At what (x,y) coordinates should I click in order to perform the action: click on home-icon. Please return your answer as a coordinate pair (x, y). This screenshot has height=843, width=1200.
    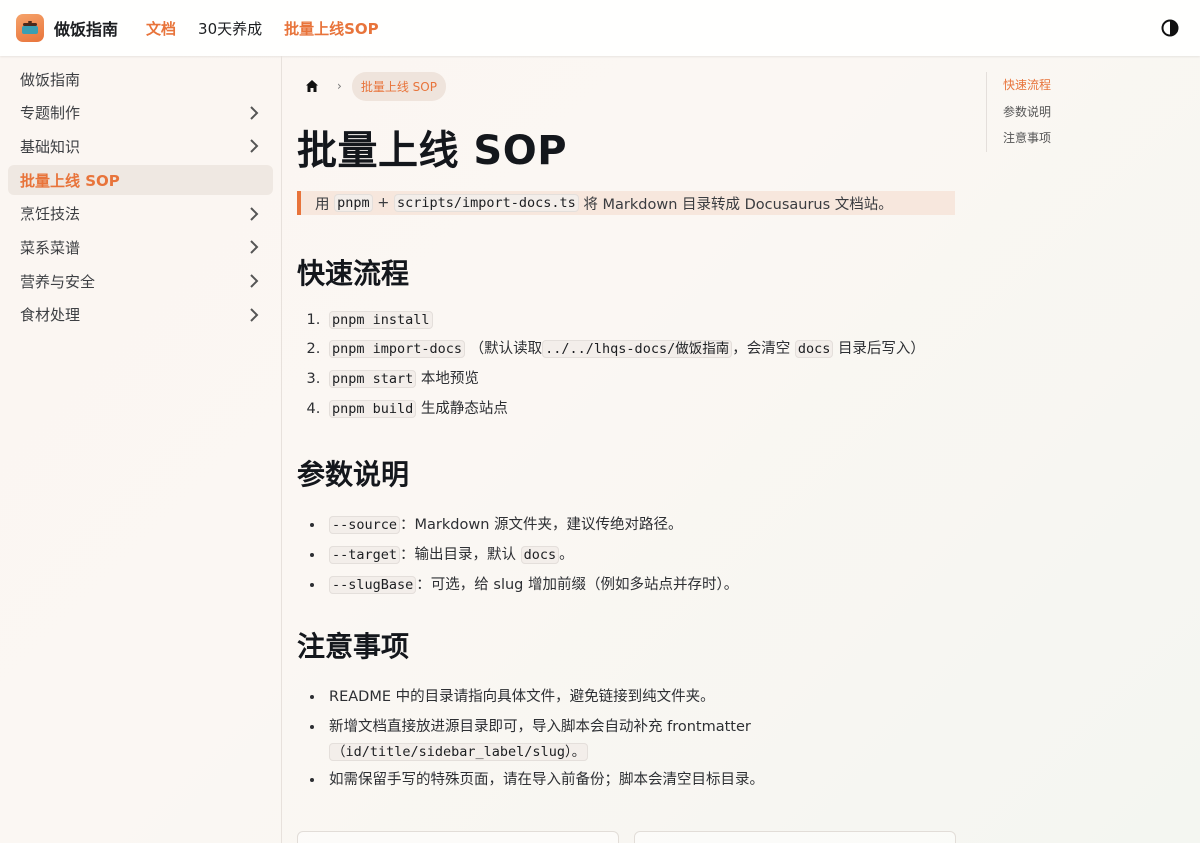
    Looking at the image, I should click on (312, 86).